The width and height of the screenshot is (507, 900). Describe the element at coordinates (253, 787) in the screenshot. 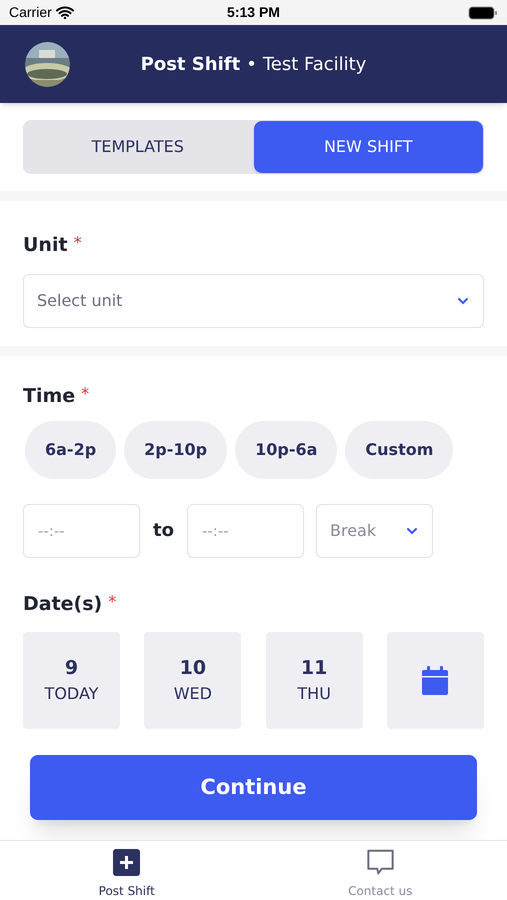

I see `continue-button: Continue` at that location.